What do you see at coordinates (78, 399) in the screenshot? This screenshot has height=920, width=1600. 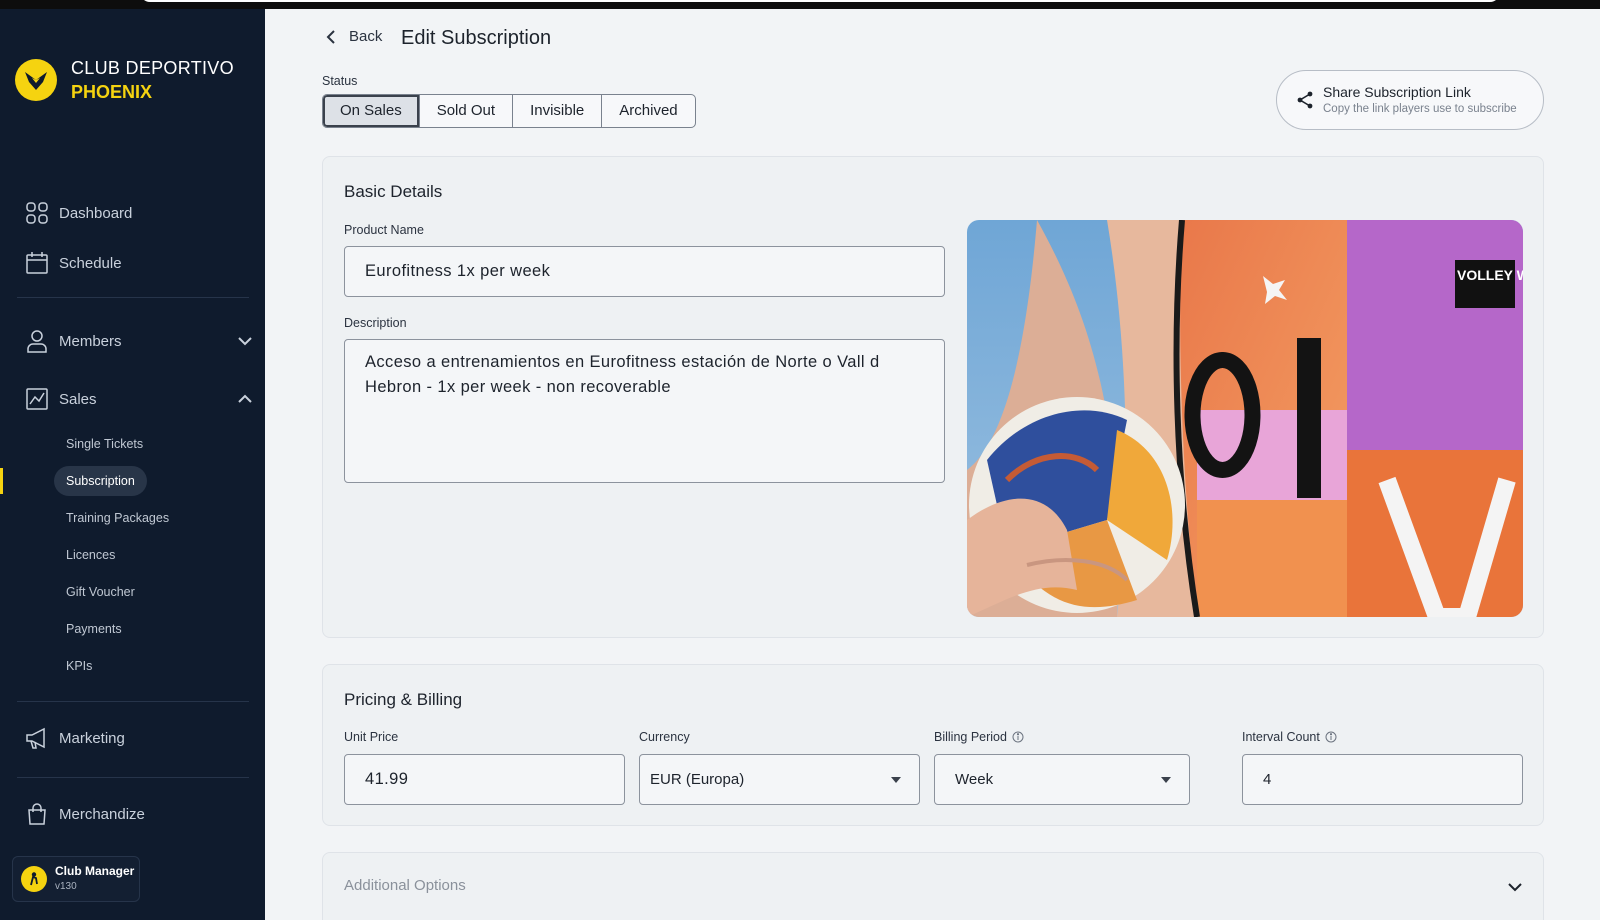 I see `sidebar-item-label: Sales` at bounding box center [78, 399].